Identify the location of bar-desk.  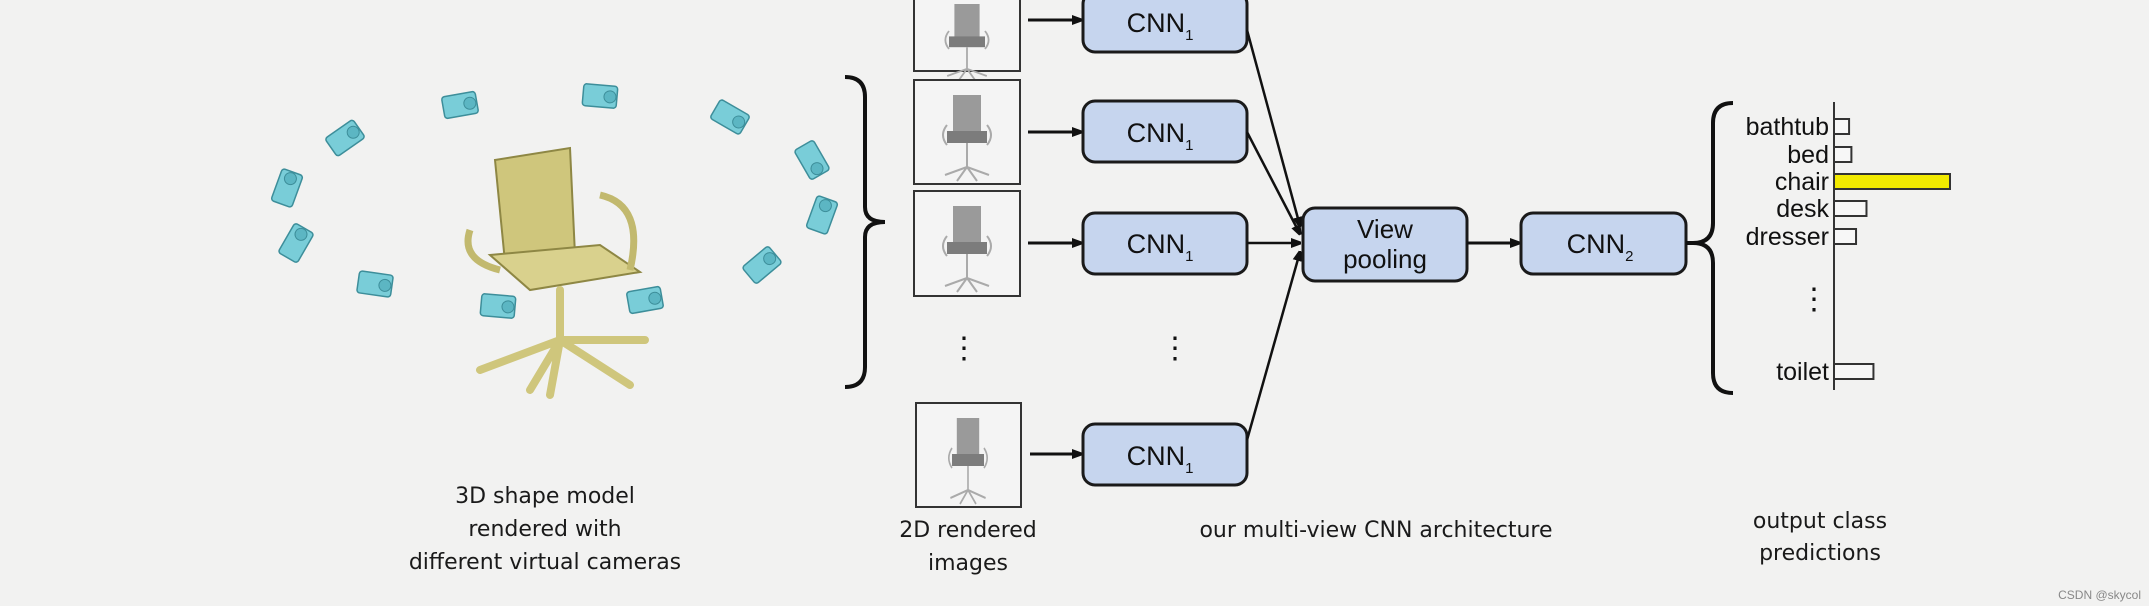
(1850, 208).